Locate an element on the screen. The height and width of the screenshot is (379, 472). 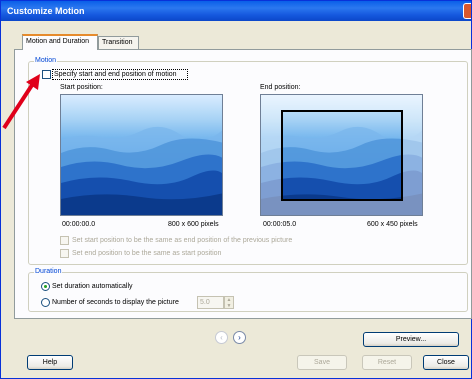
end-position-label: End position: is located at coordinates (280, 87).